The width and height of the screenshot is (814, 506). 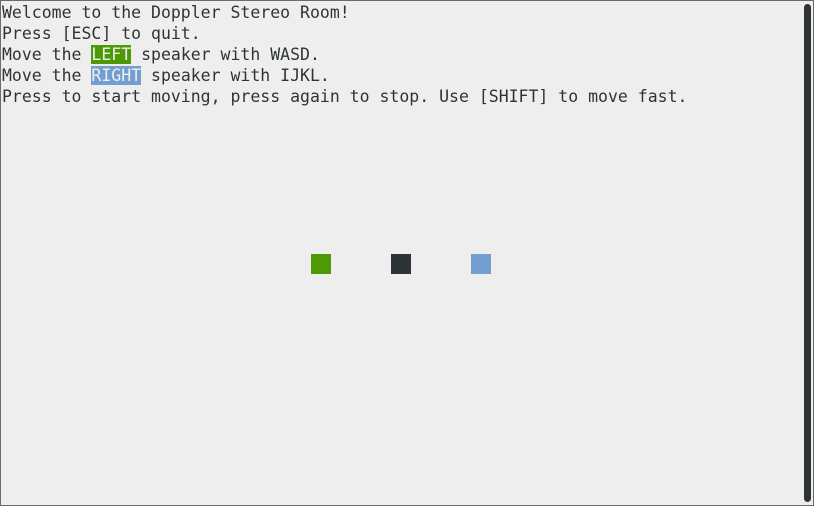 I want to click on right-speaker-instruction: Move the RIGHT speaker with IJKL., so click(x=166, y=75).